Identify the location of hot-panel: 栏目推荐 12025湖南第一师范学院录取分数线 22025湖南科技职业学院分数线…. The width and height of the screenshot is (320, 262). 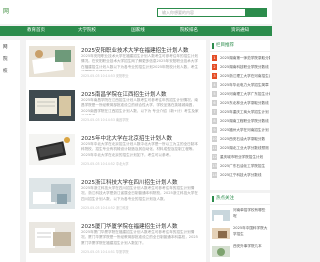
(240, 115).